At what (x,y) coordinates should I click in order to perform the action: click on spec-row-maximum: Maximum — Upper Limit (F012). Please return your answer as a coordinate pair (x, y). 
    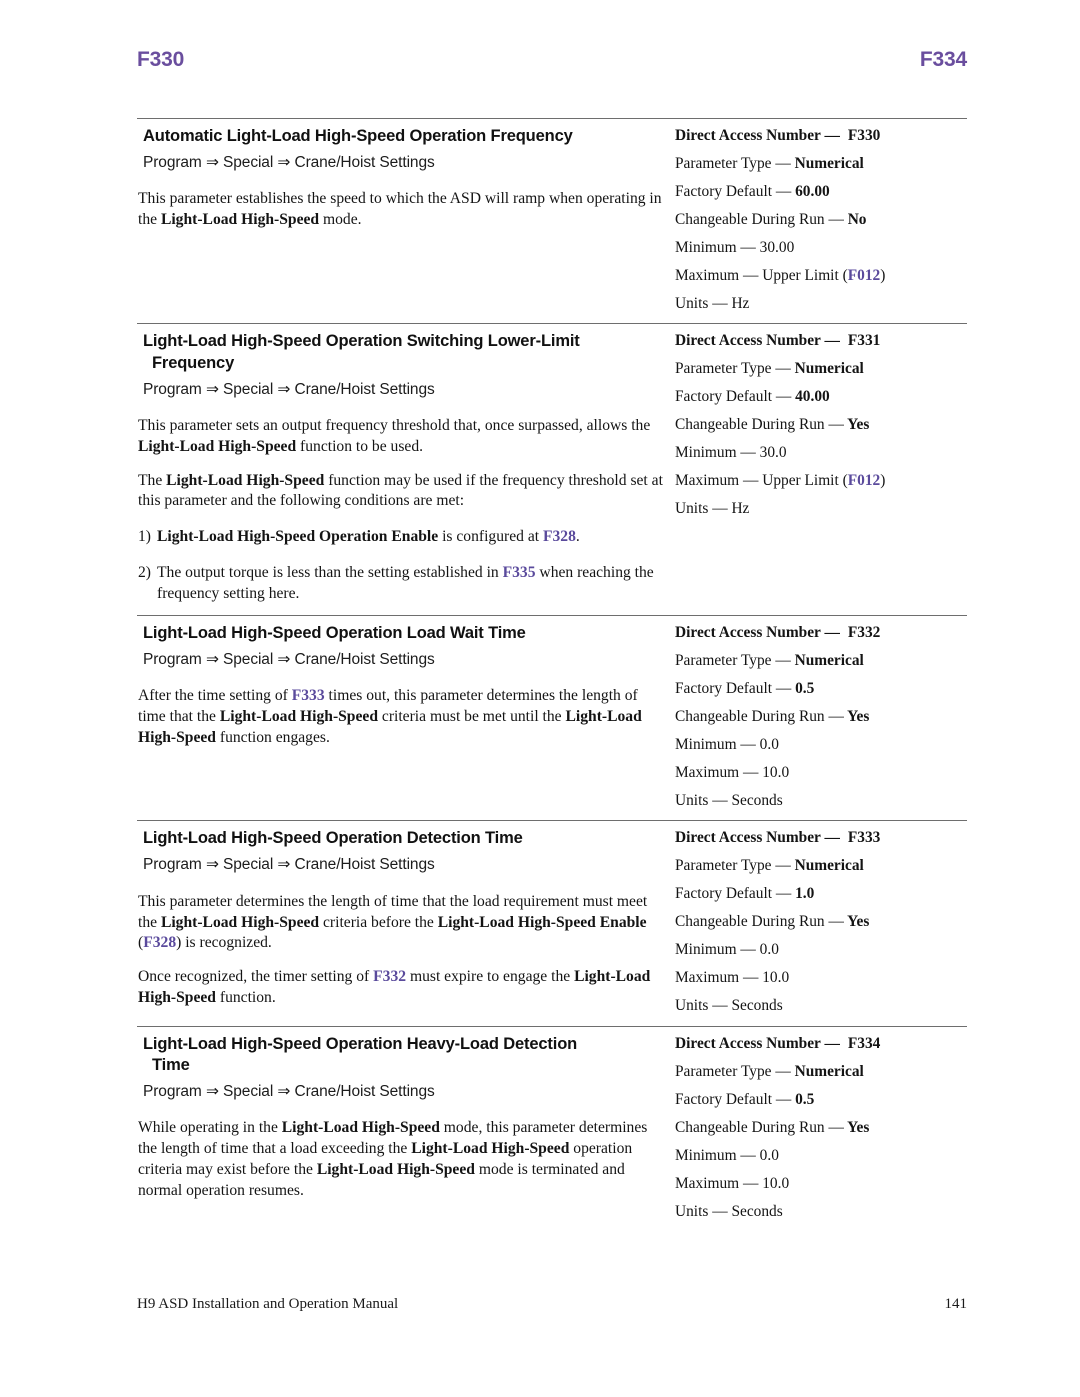
    Looking at the image, I should click on (821, 481).